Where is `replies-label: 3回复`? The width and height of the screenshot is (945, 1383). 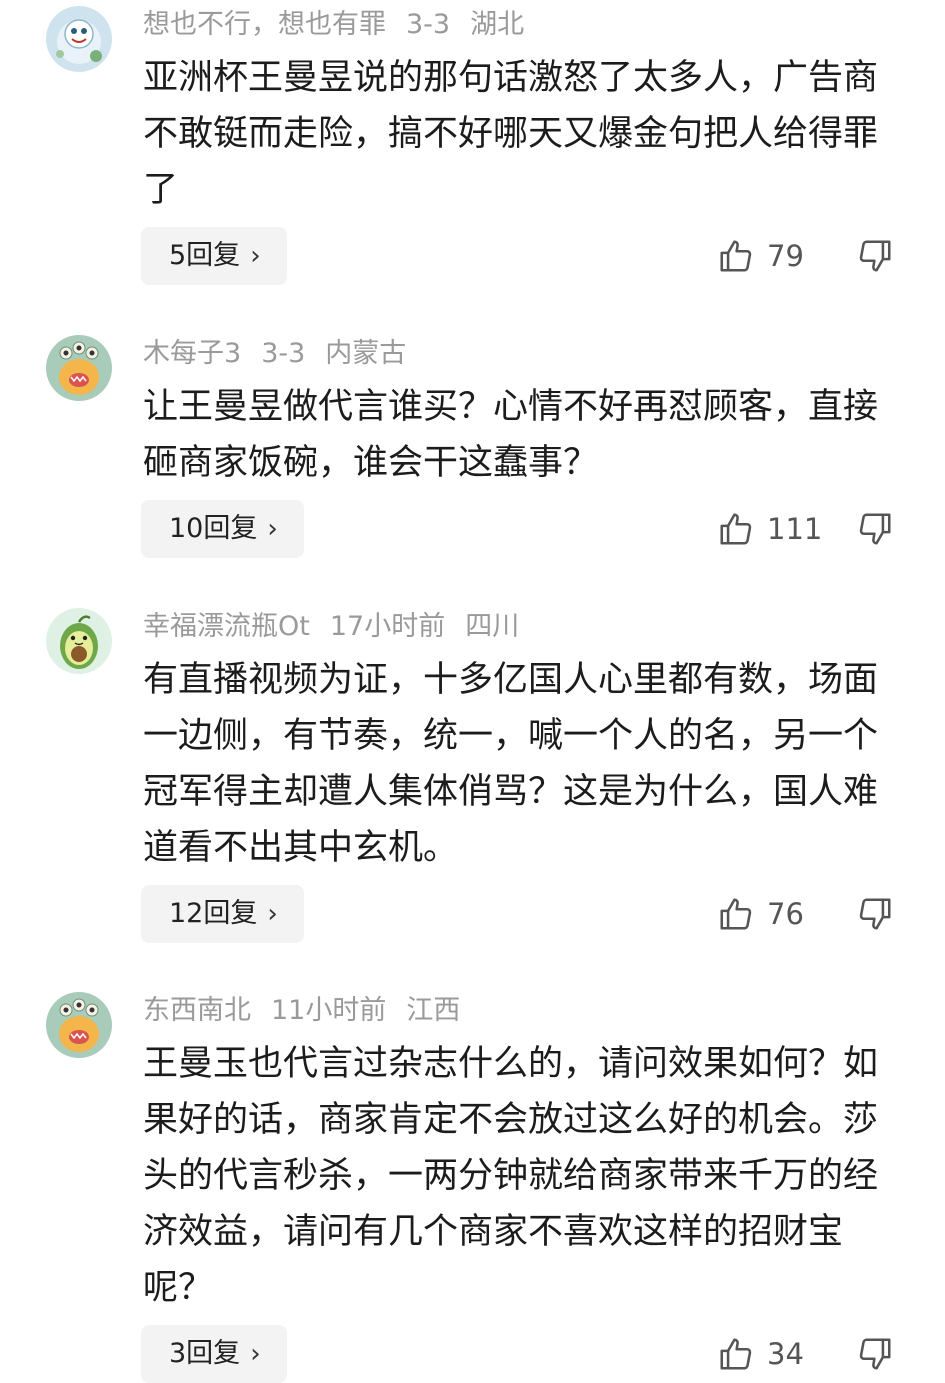
replies-label: 3回复 is located at coordinates (205, 1353).